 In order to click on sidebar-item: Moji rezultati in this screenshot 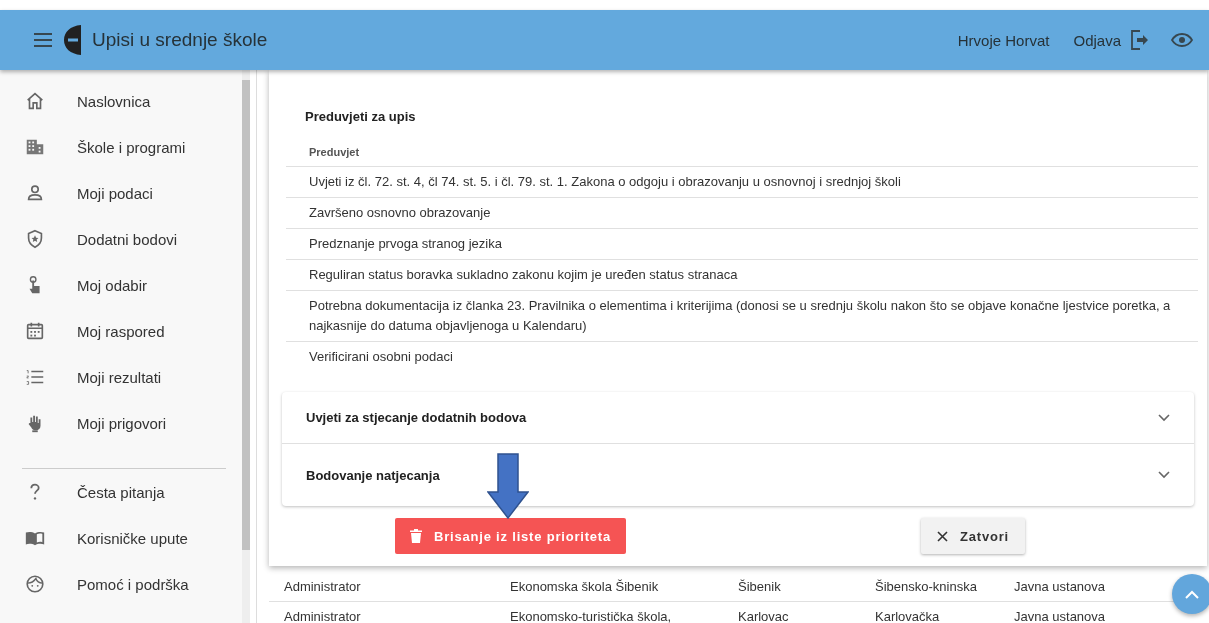, I will do `click(121, 377)`.